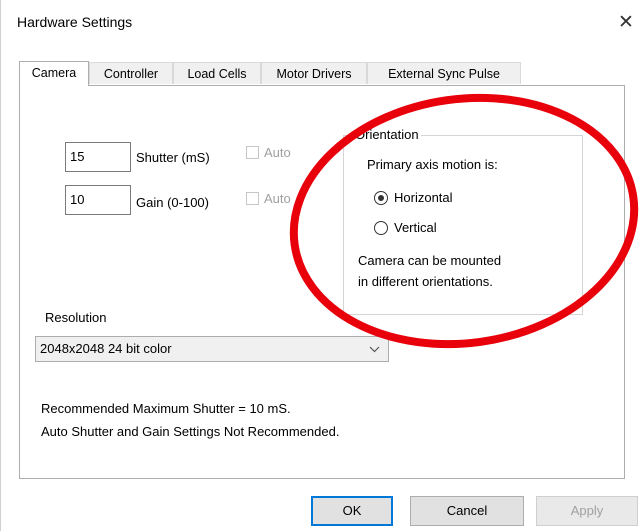 Image resolution: width=639 pixels, height=531 pixels. I want to click on resolution-selected-value: 2048x2048 24 bit color, so click(106, 348).